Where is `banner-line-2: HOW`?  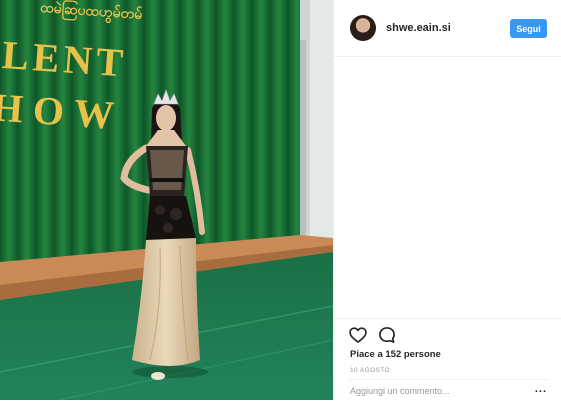
banner-line-2: HOW is located at coordinates (63, 111).